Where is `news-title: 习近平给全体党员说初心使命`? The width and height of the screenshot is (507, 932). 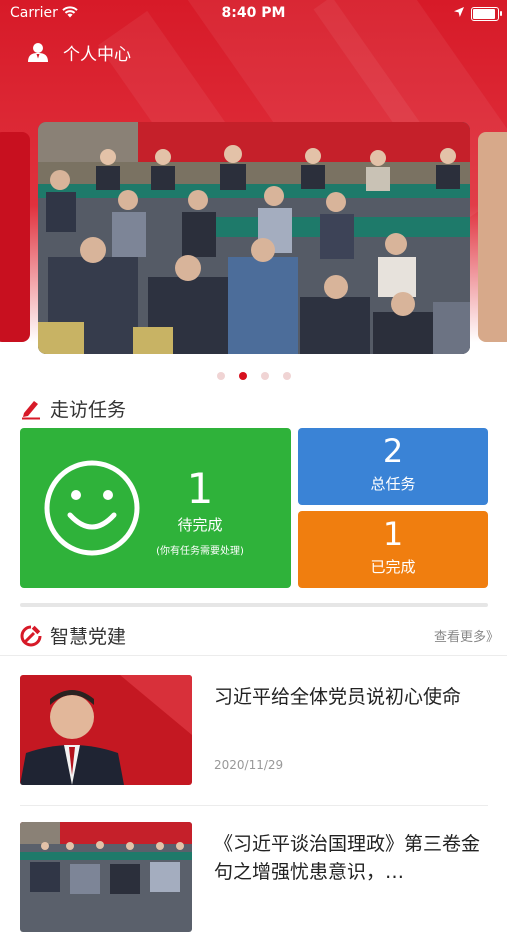 news-title: 习近平给全体党员说初心使命 is located at coordinates (338, 697).